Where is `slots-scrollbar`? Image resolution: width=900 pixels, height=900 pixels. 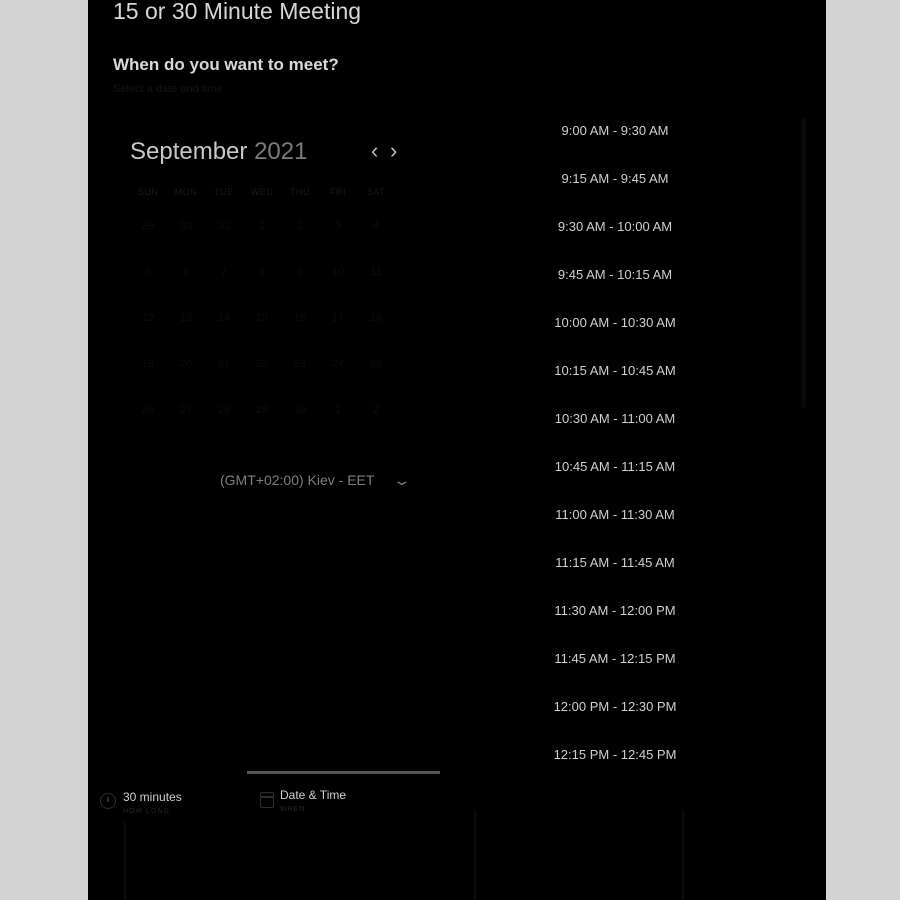 slots-scrollbar is located at coordinates (803, 263).